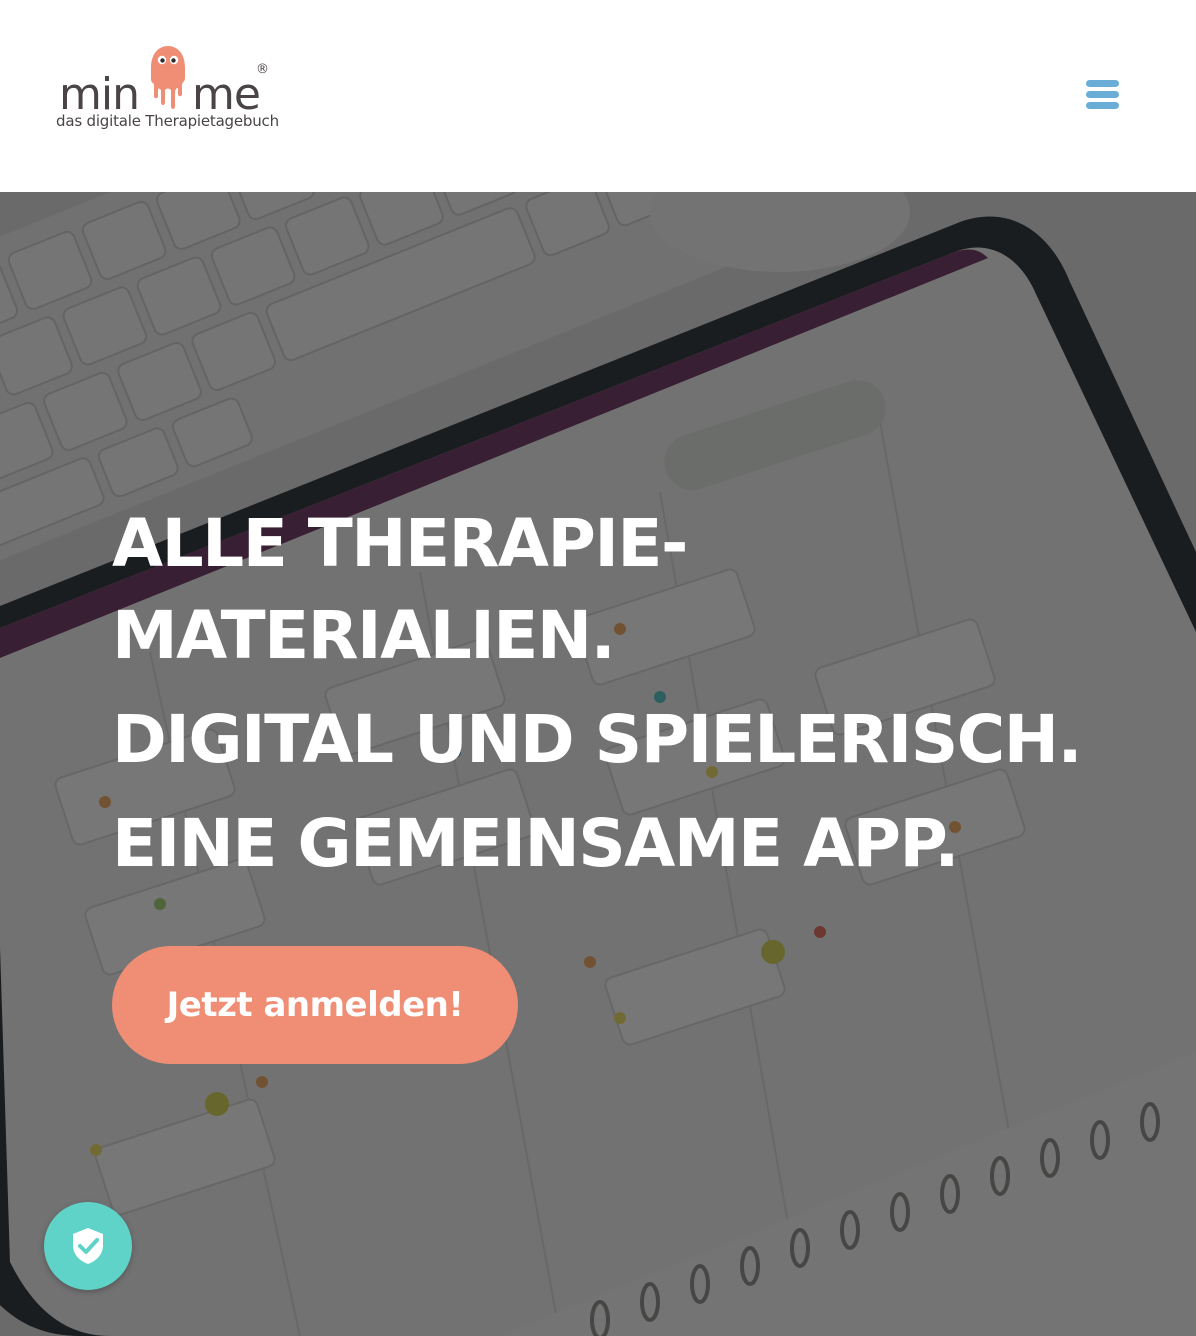 The width and height of the screenshot is (1196, 1336). I want to click on hero-headline-line-2: MATERIALIEN., so click(364, 635).